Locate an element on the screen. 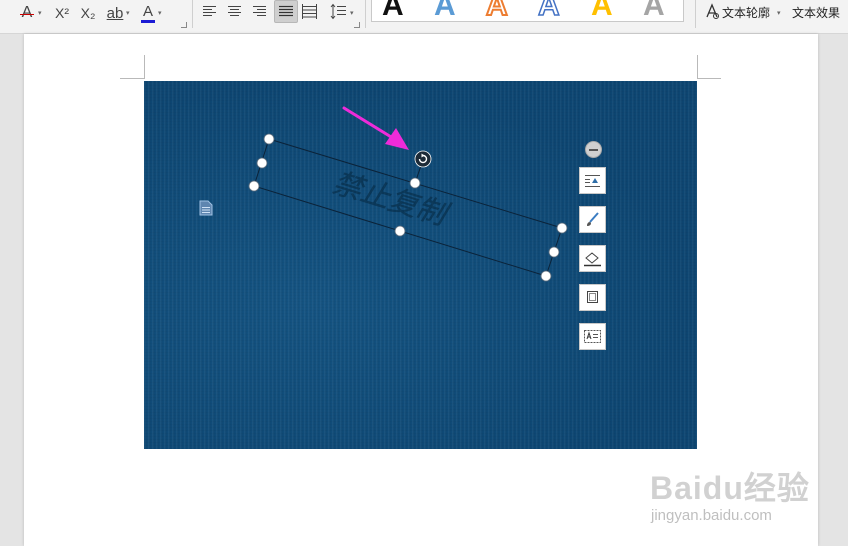 This screenshot has height=546, width=848. layout-options-button is located at coordinates (592, 180).